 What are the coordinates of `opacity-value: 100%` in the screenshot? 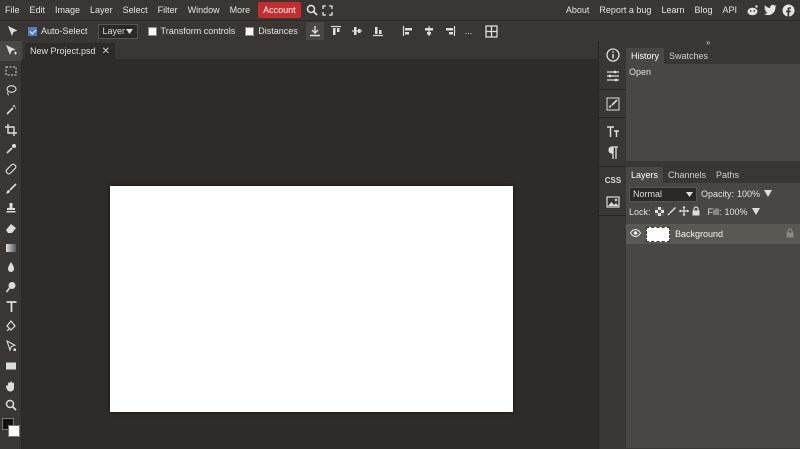 It's located at (748, 194).